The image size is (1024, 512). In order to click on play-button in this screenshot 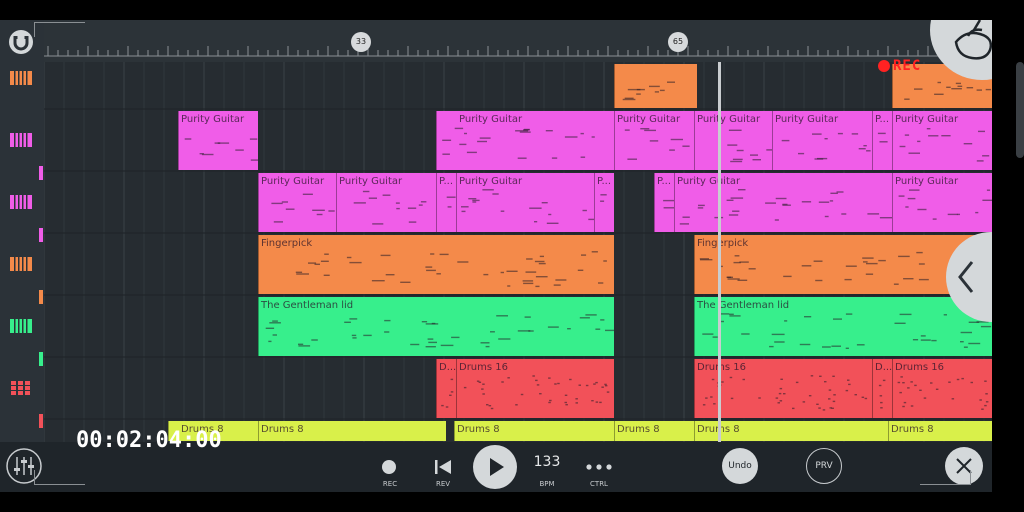, I will do `click(495, 467)`.